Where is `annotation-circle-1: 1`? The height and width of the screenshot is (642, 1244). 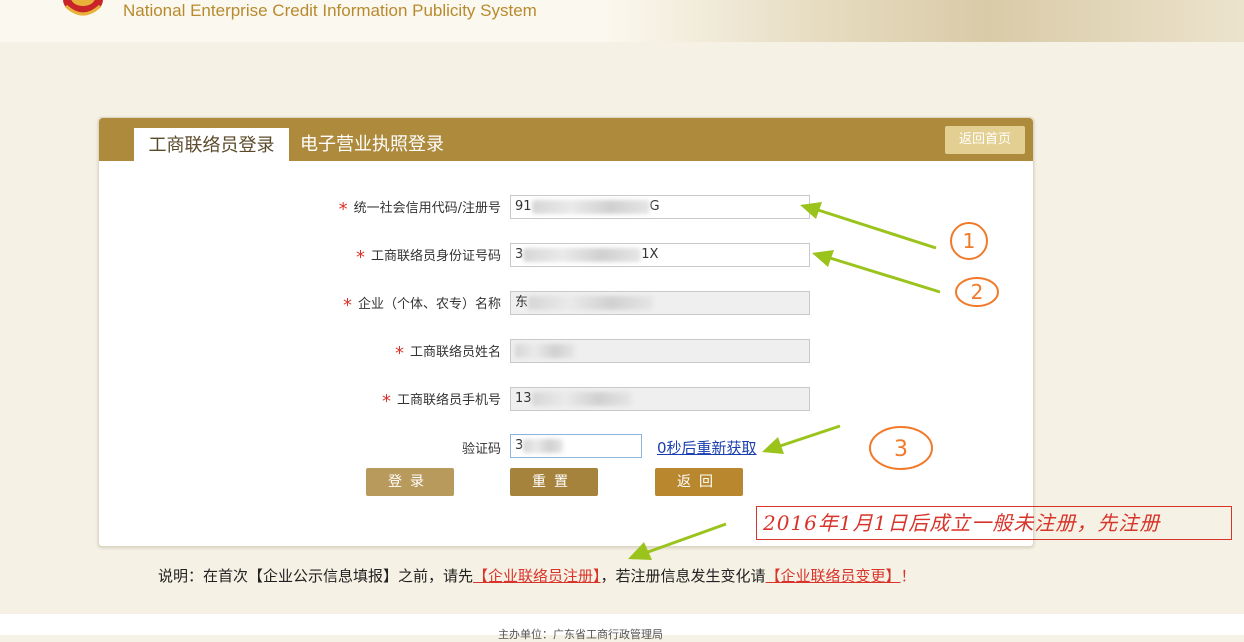 annotation-circle-1: 1 is located at coordinates (969, 241).